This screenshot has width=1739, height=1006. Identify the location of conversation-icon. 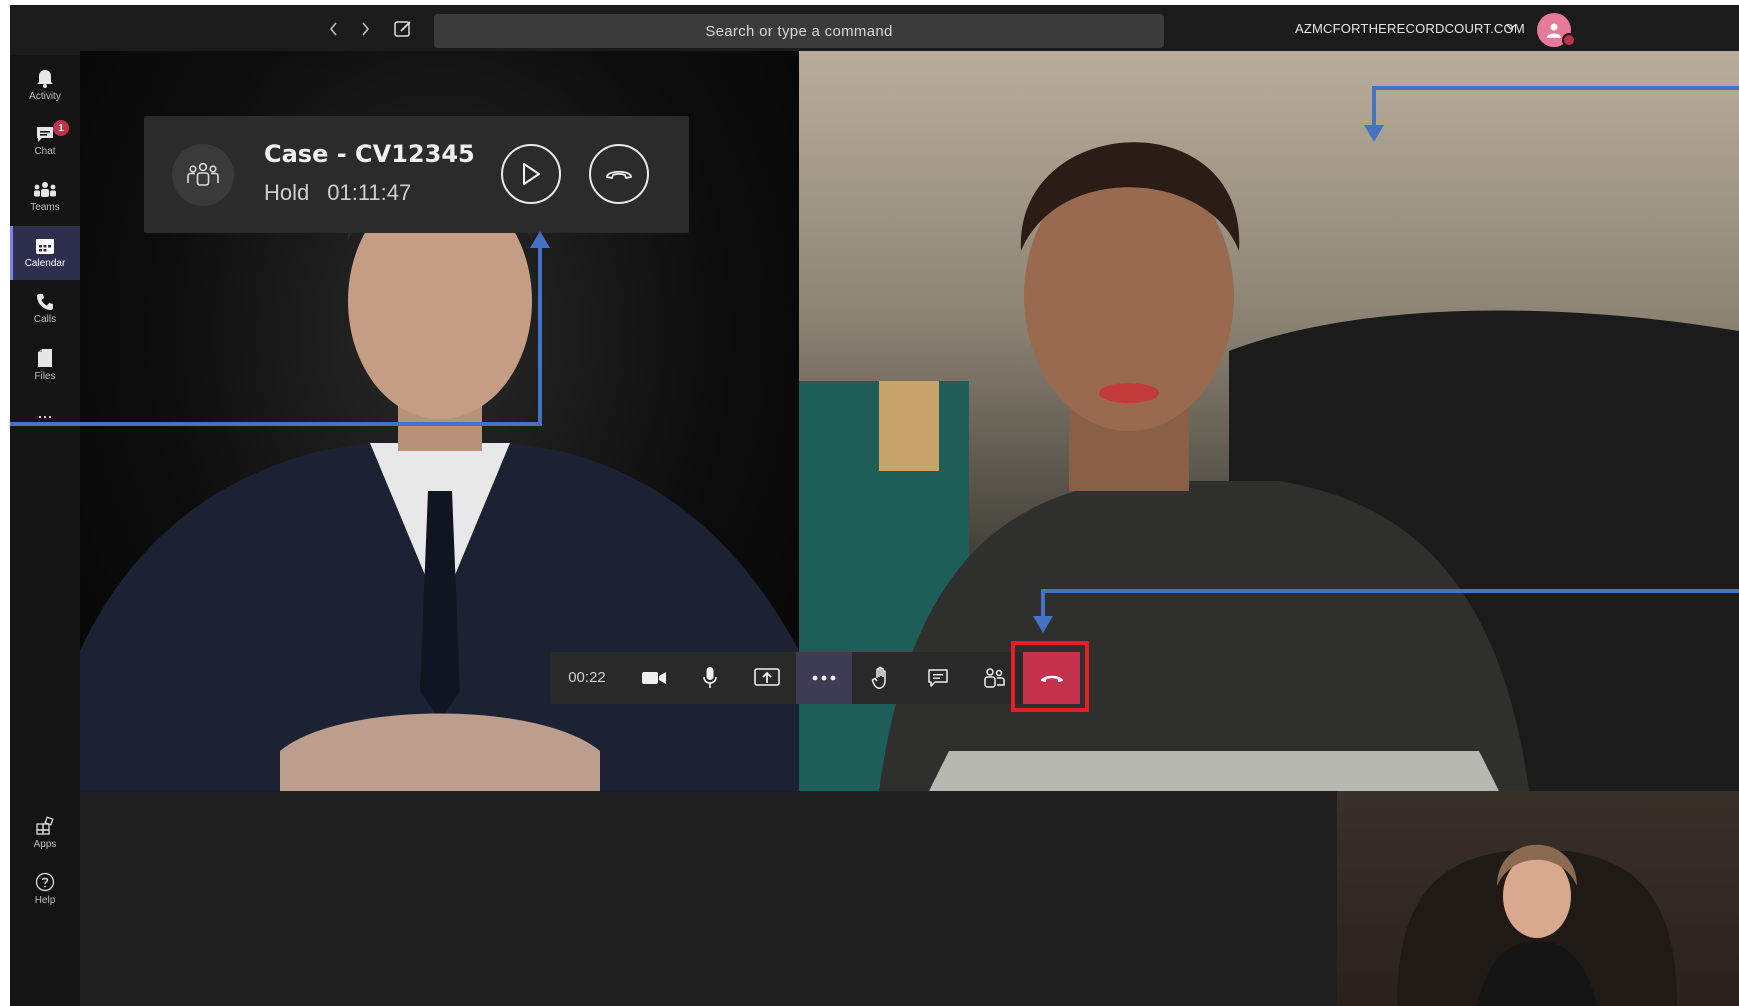
(938, 678).